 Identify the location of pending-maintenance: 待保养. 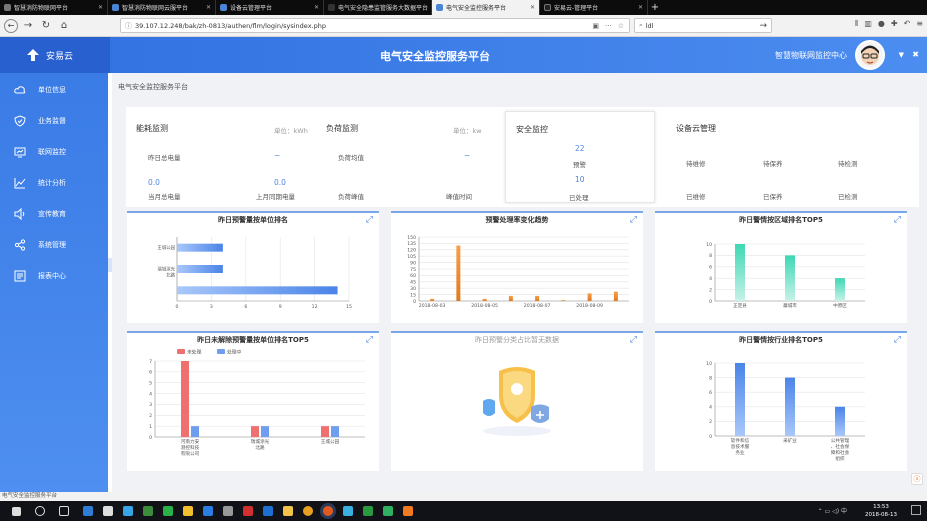
(773, 163).